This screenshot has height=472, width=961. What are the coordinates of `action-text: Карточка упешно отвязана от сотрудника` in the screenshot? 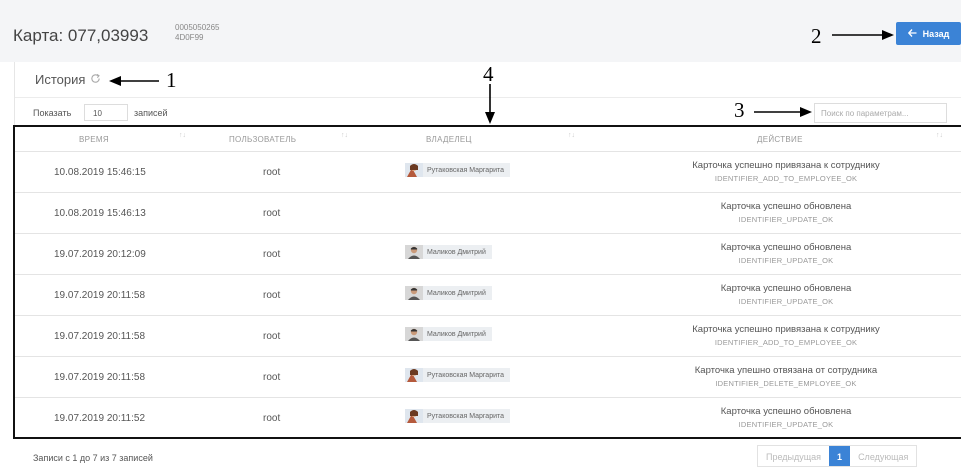 It's located at (786, 370).